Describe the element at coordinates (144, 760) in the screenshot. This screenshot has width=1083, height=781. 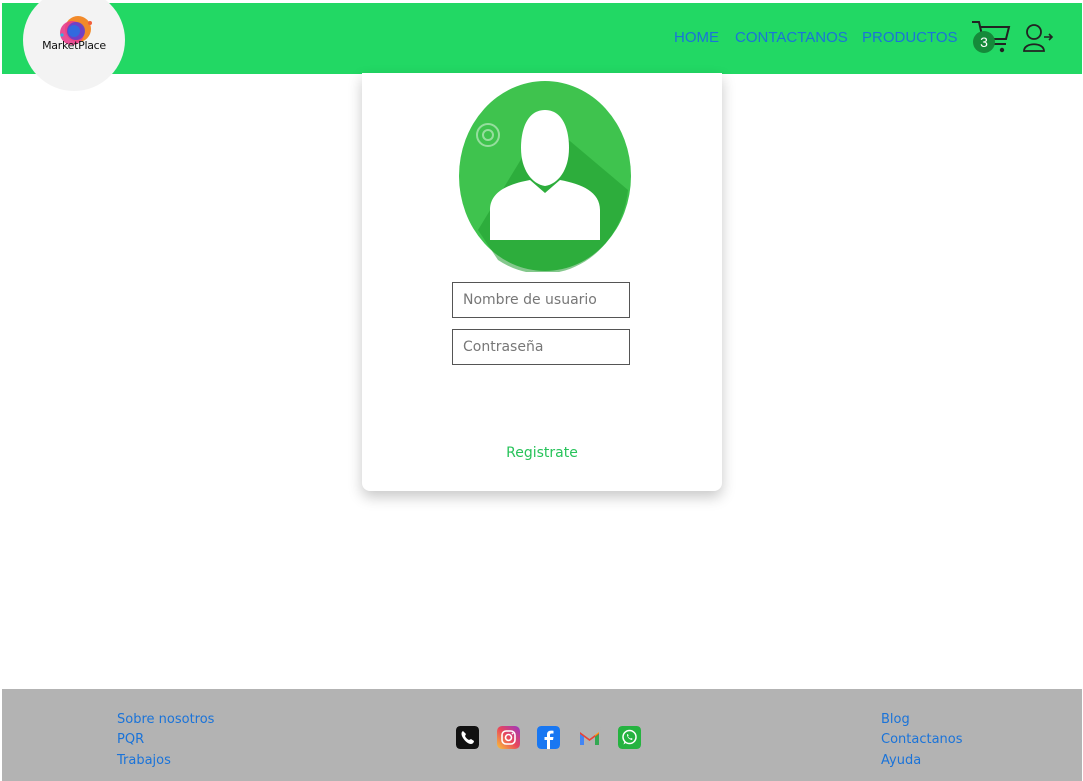
I see `footer-link-jobs: Trabajos` at that location.